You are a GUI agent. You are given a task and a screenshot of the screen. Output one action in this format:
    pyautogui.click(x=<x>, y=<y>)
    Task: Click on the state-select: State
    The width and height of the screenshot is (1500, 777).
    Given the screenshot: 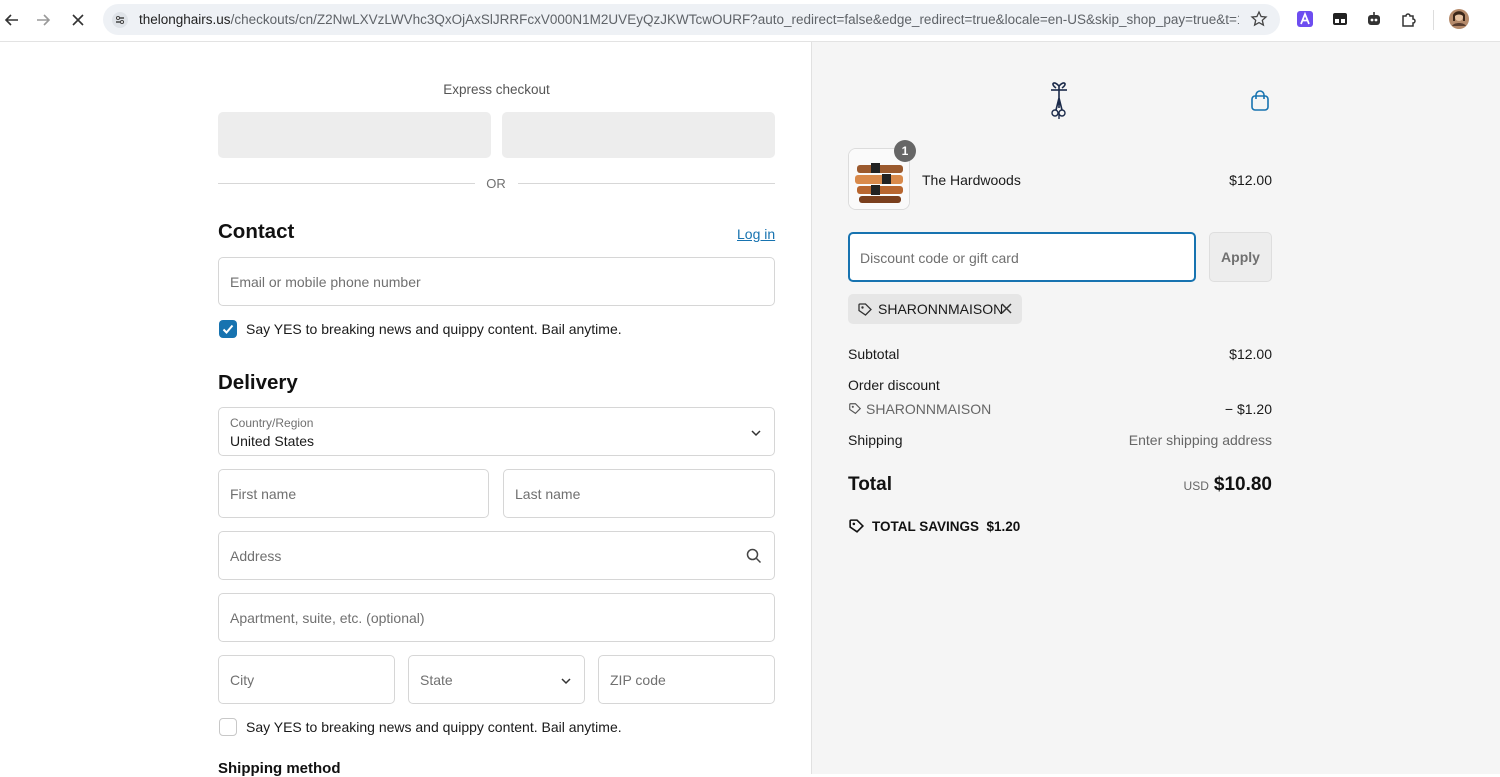 What is the action you would take?
    pyautogui.click(x=496, y=679)
    